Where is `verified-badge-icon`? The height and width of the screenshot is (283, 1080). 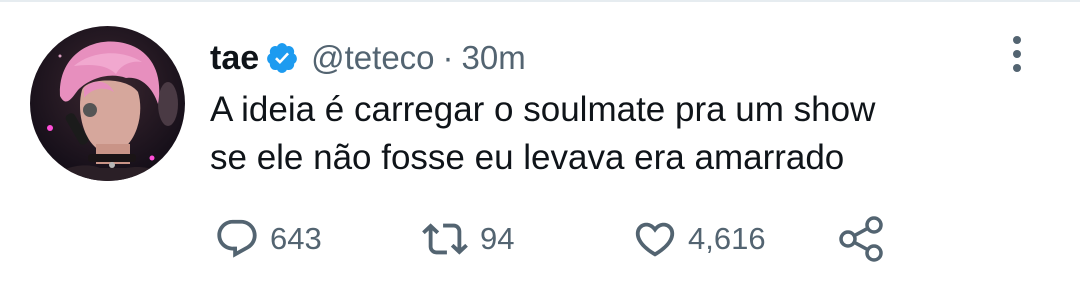 verified-badge-icon is located at coordinates (282, 58).